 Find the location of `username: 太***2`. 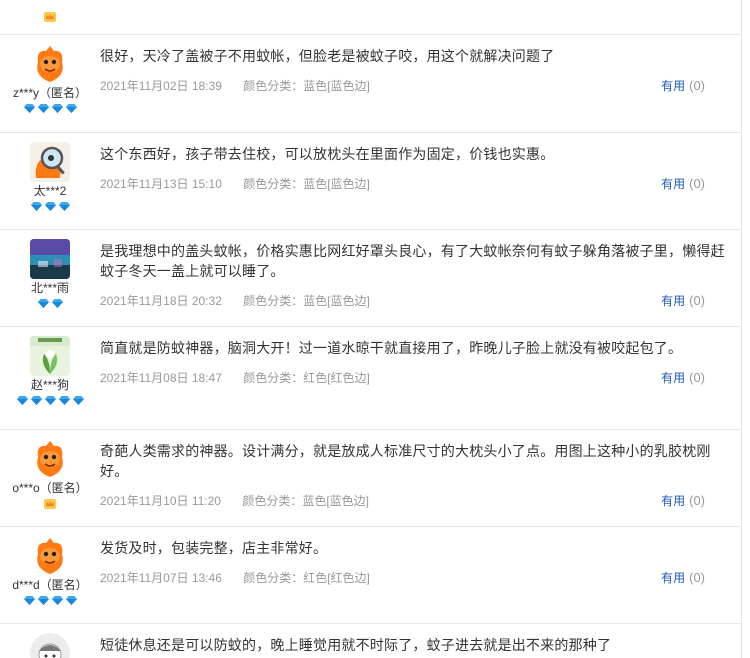

username: 太***2 is located at coordinates (50, 191).